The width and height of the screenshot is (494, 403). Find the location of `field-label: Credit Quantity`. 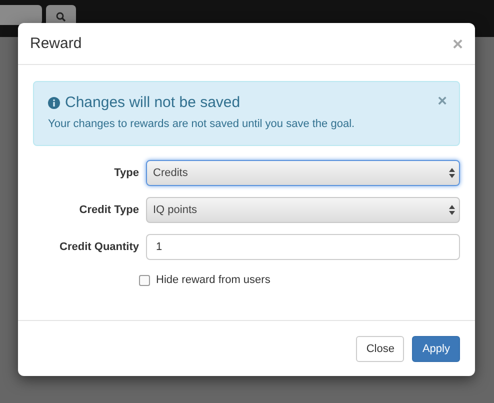

field-label: Credit Quantity is located at coordinates (99, 247).